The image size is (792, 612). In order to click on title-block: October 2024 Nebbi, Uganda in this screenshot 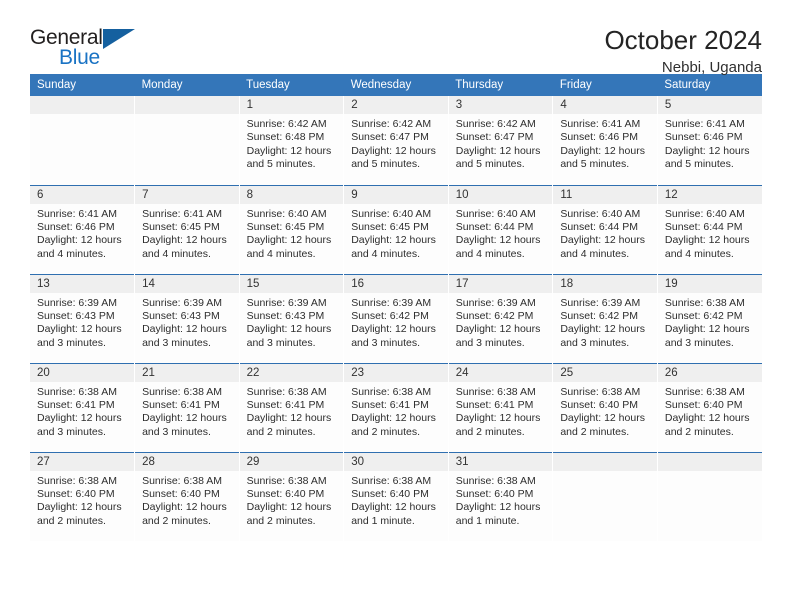, I will do `click(683, 51)`.